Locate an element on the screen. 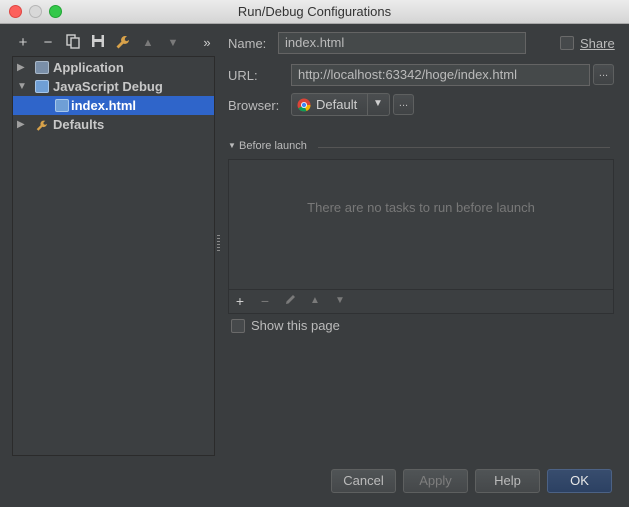 This screenshot has width=629, height=507. show-this-page-label: Show this page is located at coordinates (295, 325).